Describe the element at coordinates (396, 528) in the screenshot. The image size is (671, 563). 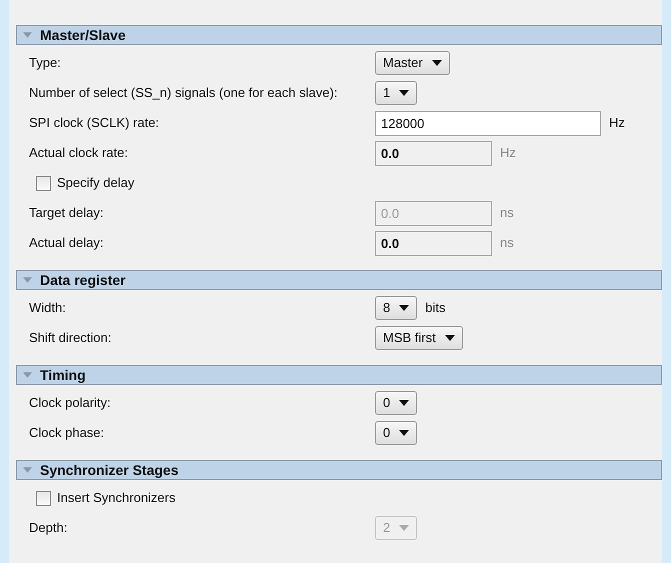
I see `dropdown: 2` at that location.